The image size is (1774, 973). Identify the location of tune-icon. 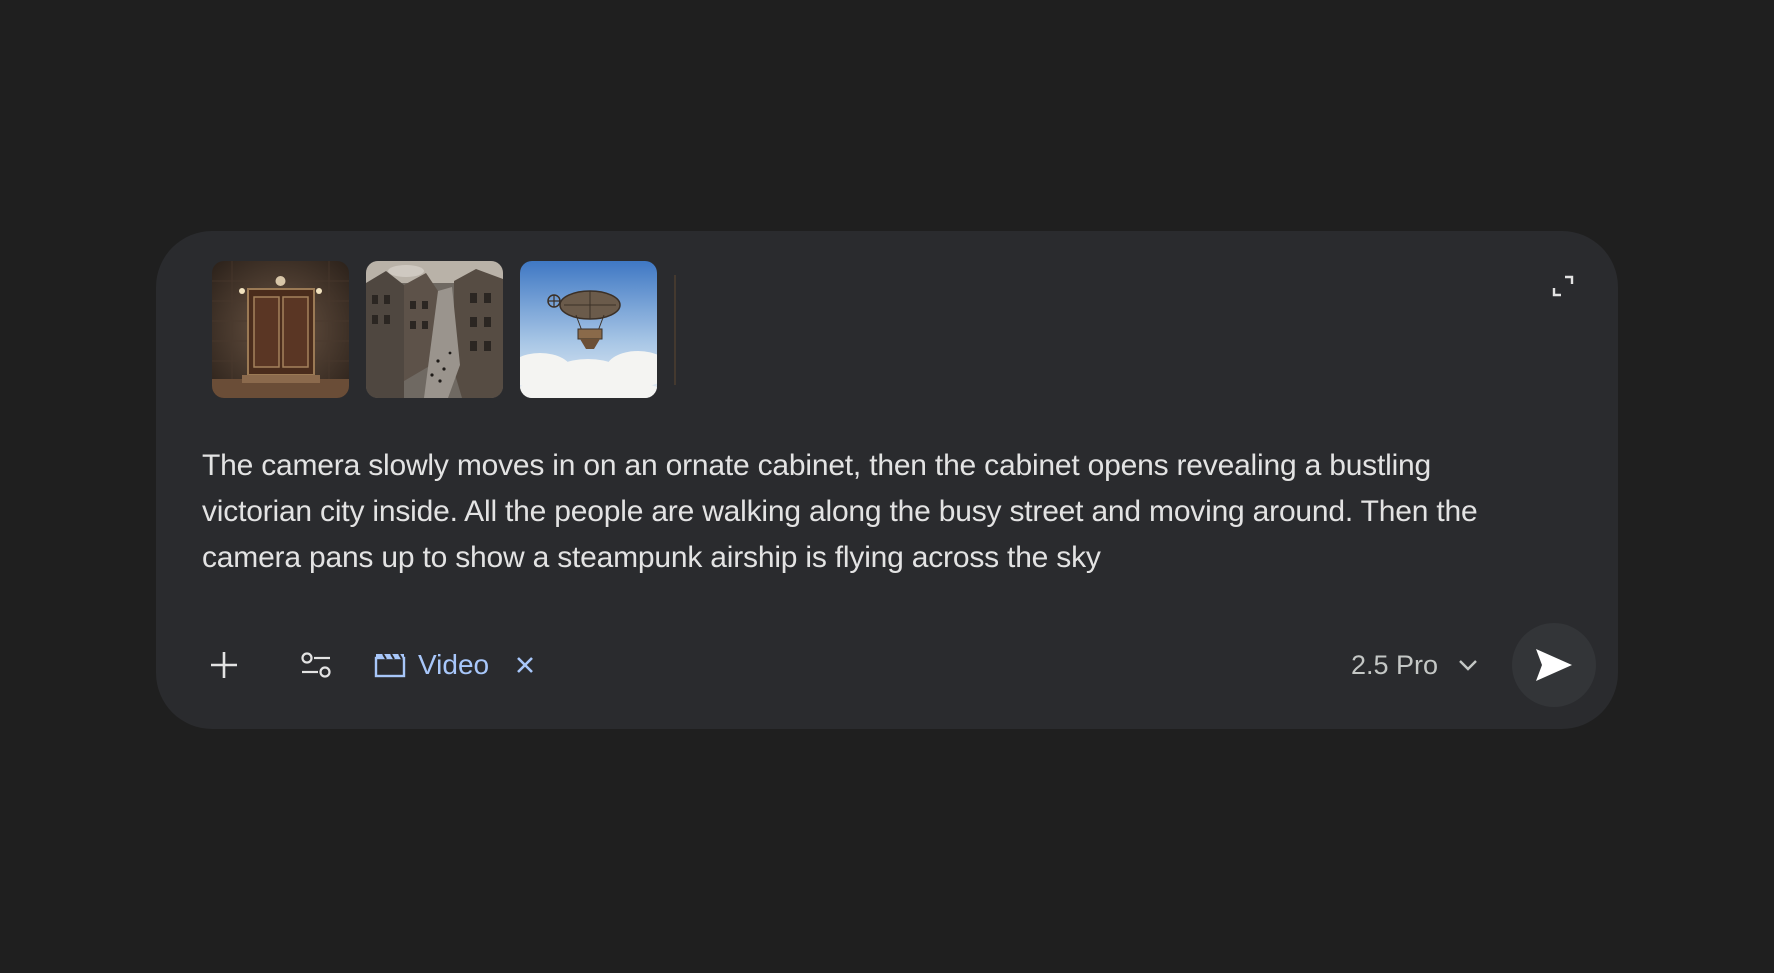
(316, 665).